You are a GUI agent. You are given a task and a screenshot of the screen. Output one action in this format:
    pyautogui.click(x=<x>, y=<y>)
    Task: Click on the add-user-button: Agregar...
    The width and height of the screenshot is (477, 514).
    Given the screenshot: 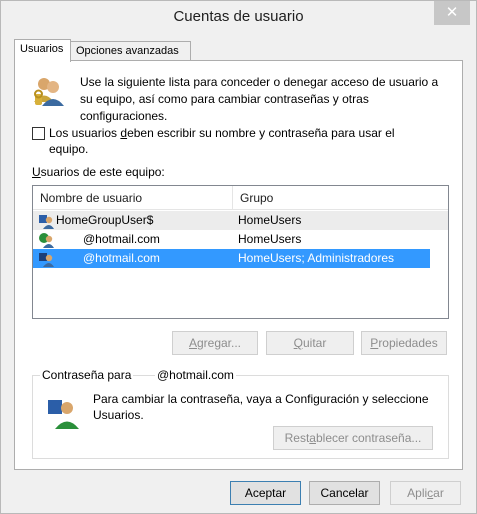 What is the action you would take?
    pyautogui.click(x=215, y=343)
    